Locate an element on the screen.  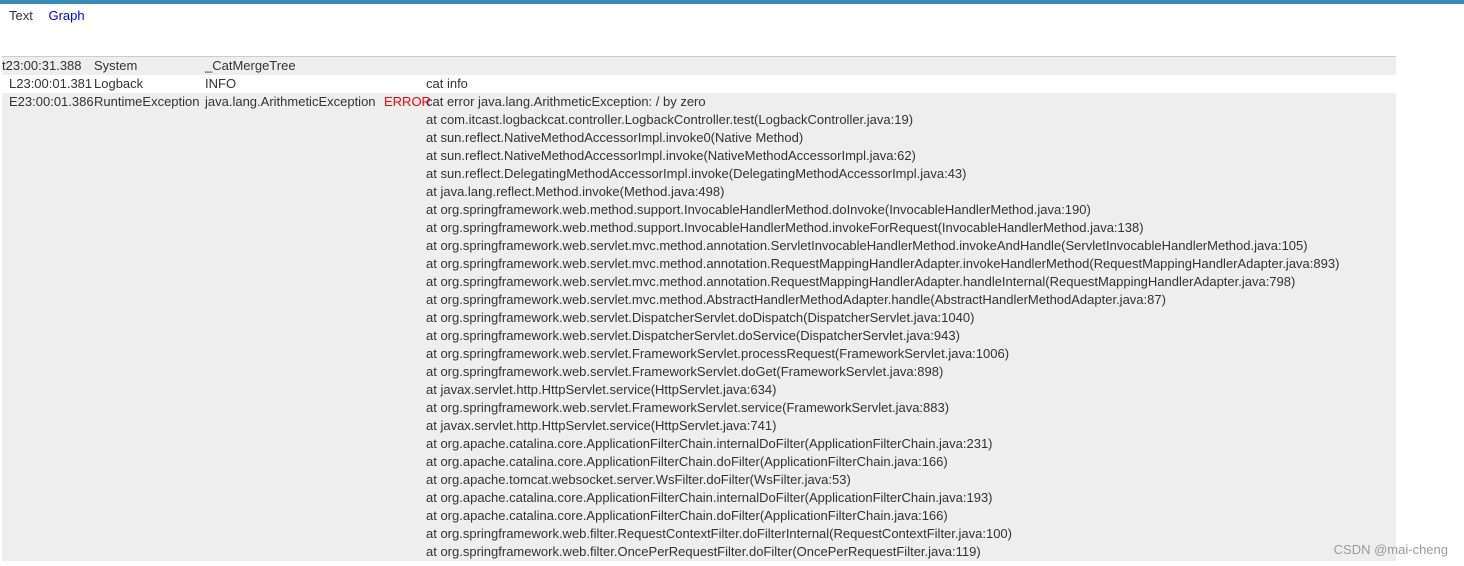
table-row-transaction: t23:00:31.388 System _CatMergeTree is located at coordinates (699, 66).